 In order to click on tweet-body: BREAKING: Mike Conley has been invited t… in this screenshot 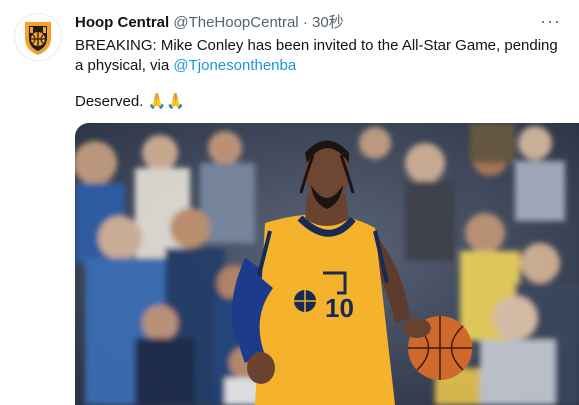, I will do `click(316, 55)`.